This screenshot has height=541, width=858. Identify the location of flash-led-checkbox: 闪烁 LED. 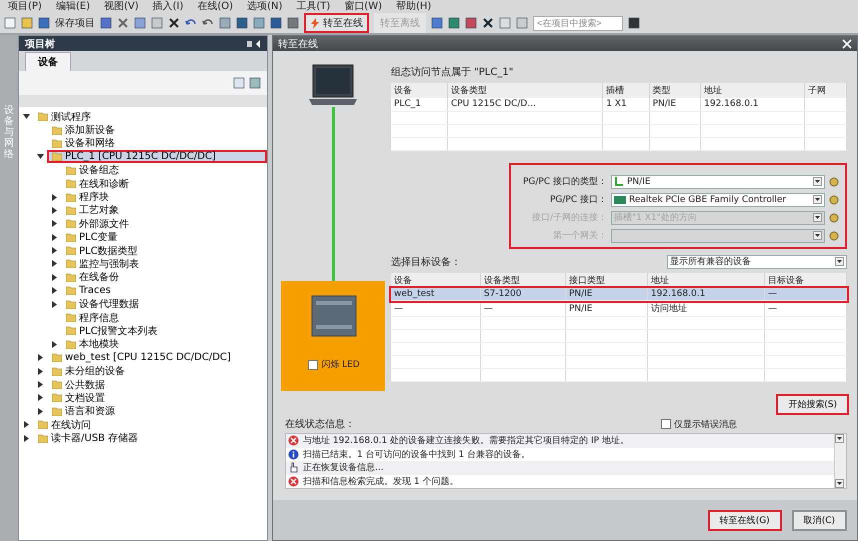
(334, 364).